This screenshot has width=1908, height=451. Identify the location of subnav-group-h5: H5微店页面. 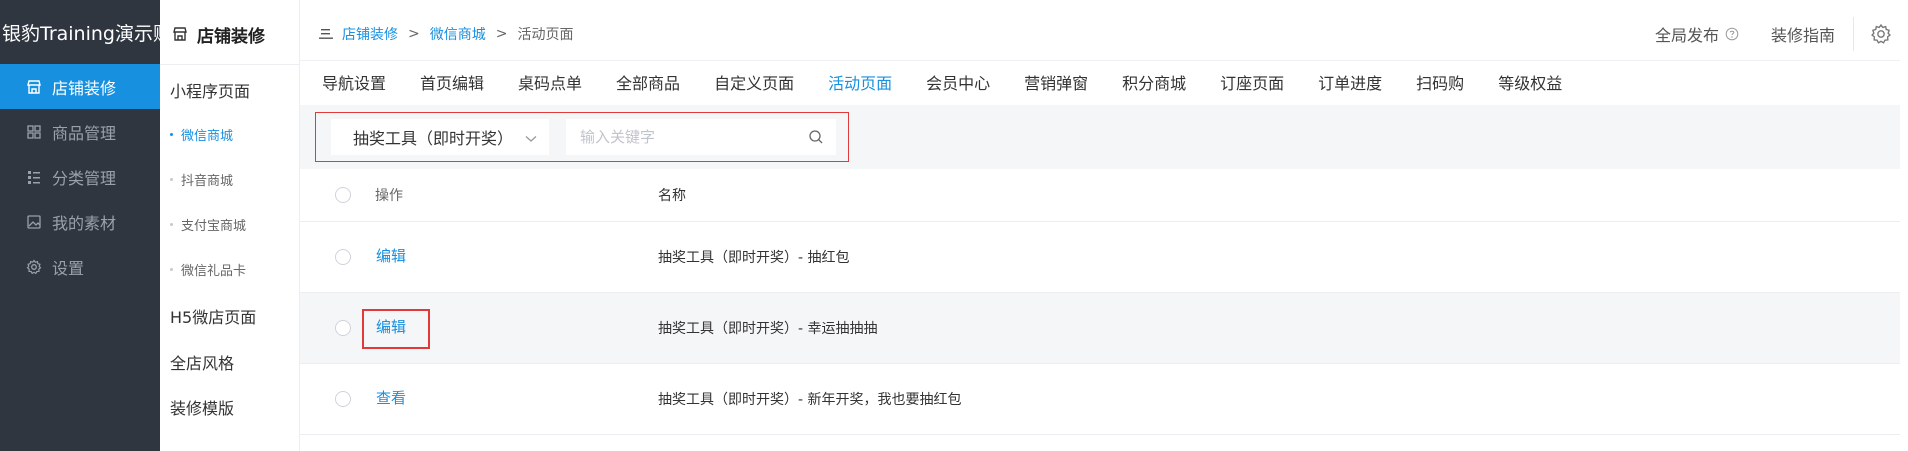
(213, 316).